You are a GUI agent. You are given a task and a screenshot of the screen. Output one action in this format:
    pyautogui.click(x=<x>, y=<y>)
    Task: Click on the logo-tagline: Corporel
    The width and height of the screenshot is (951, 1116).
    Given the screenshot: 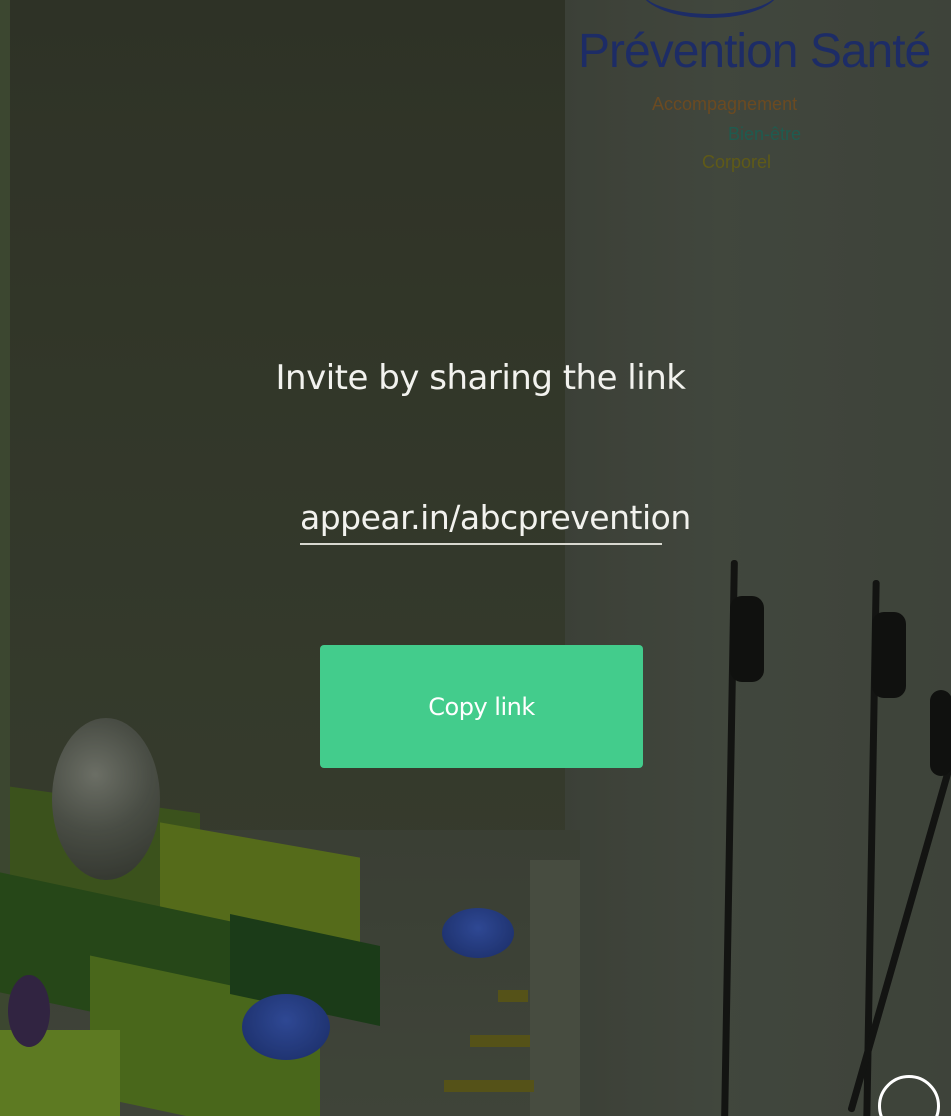 What is the action you would take?
    pyautogui.click(x=737, y=162)
    